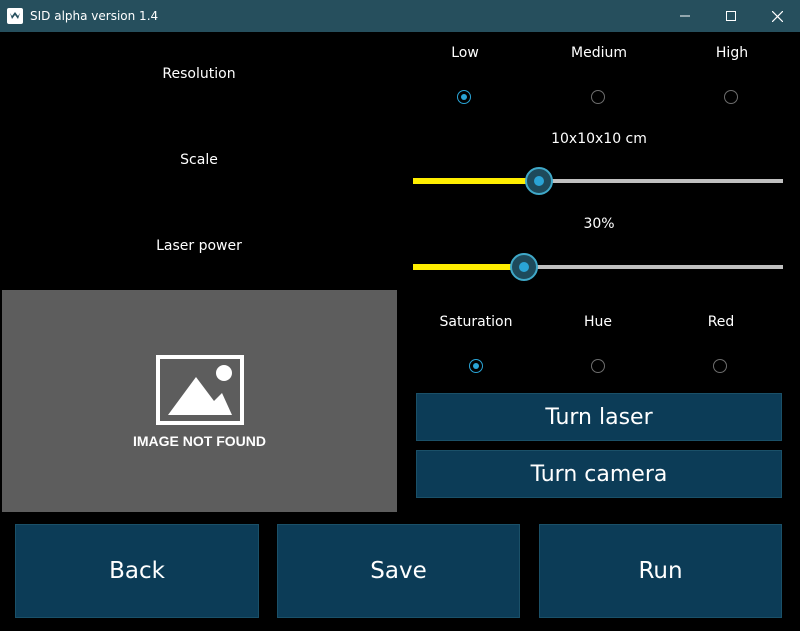  I want to click on maximize-button, so click(731, 16).